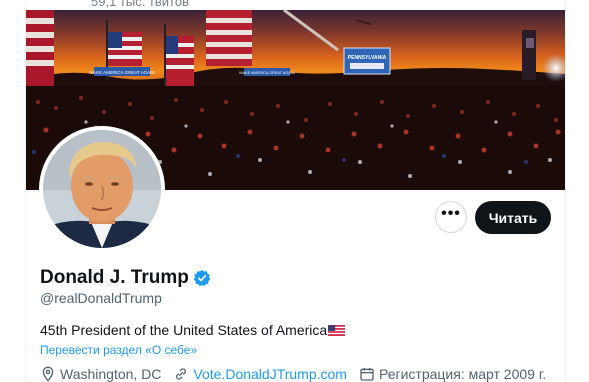  Describe the element at coordinates (367, 58) in the screenshot. I see `svg-text: PENNSYLVANIA` at that location.